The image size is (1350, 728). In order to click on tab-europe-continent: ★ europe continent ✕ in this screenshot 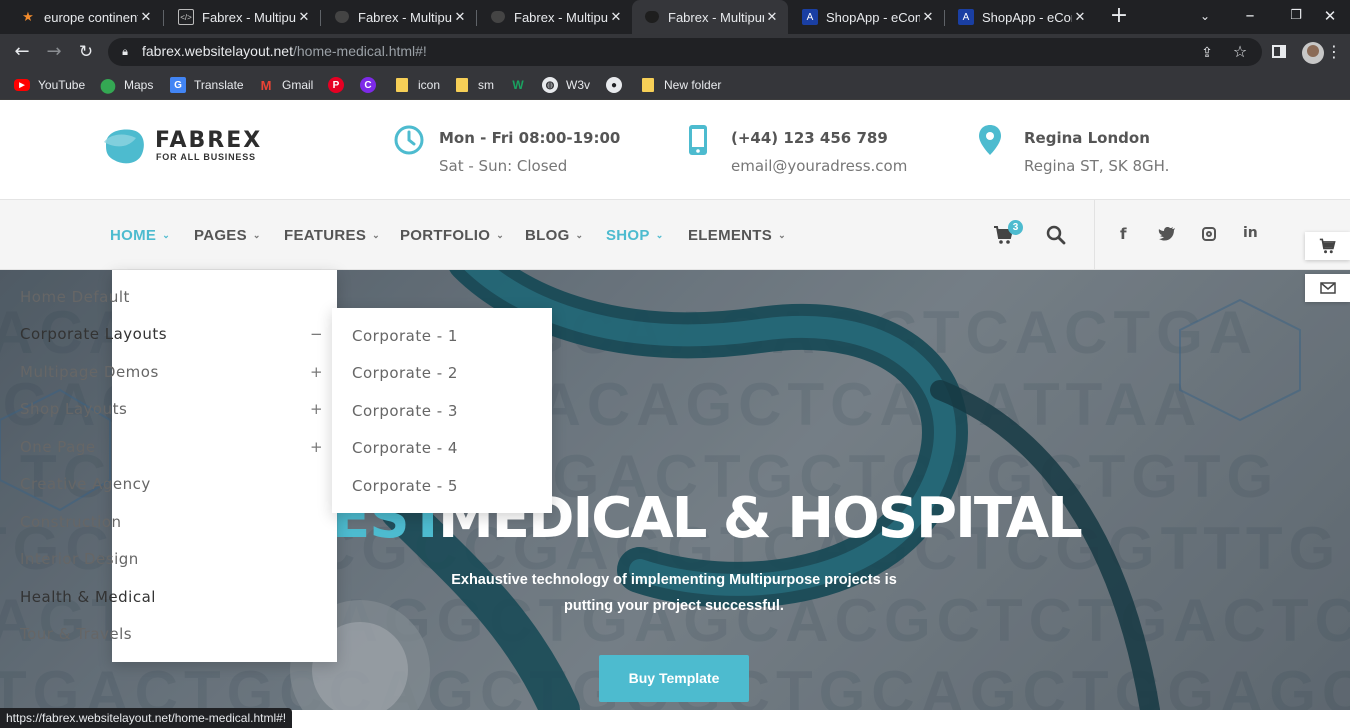, I will do `click(85, 17)`.